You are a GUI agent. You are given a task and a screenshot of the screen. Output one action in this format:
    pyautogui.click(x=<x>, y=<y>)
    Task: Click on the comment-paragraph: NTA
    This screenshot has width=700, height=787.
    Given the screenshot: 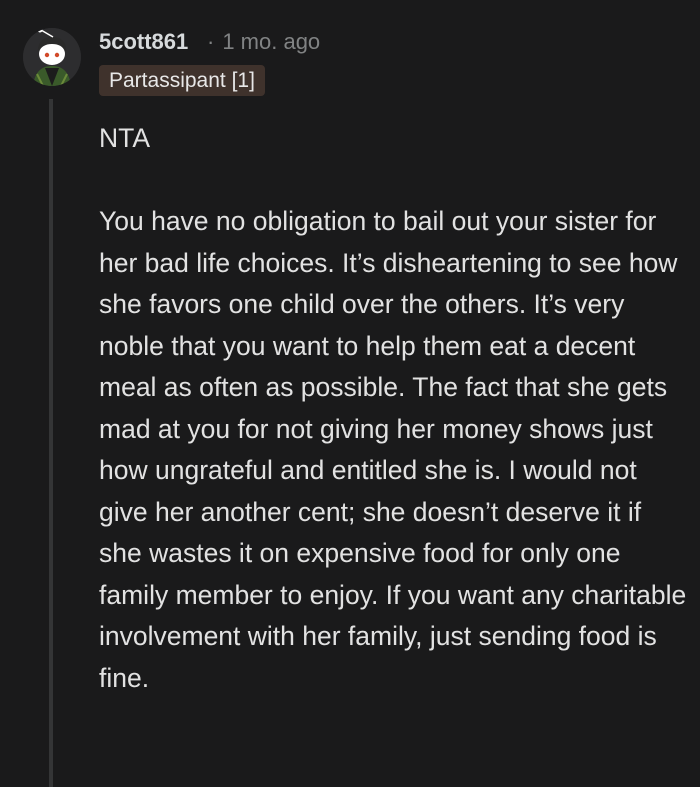 What is the action you would take?
    pyautogui.click(x=125, y=138)
    